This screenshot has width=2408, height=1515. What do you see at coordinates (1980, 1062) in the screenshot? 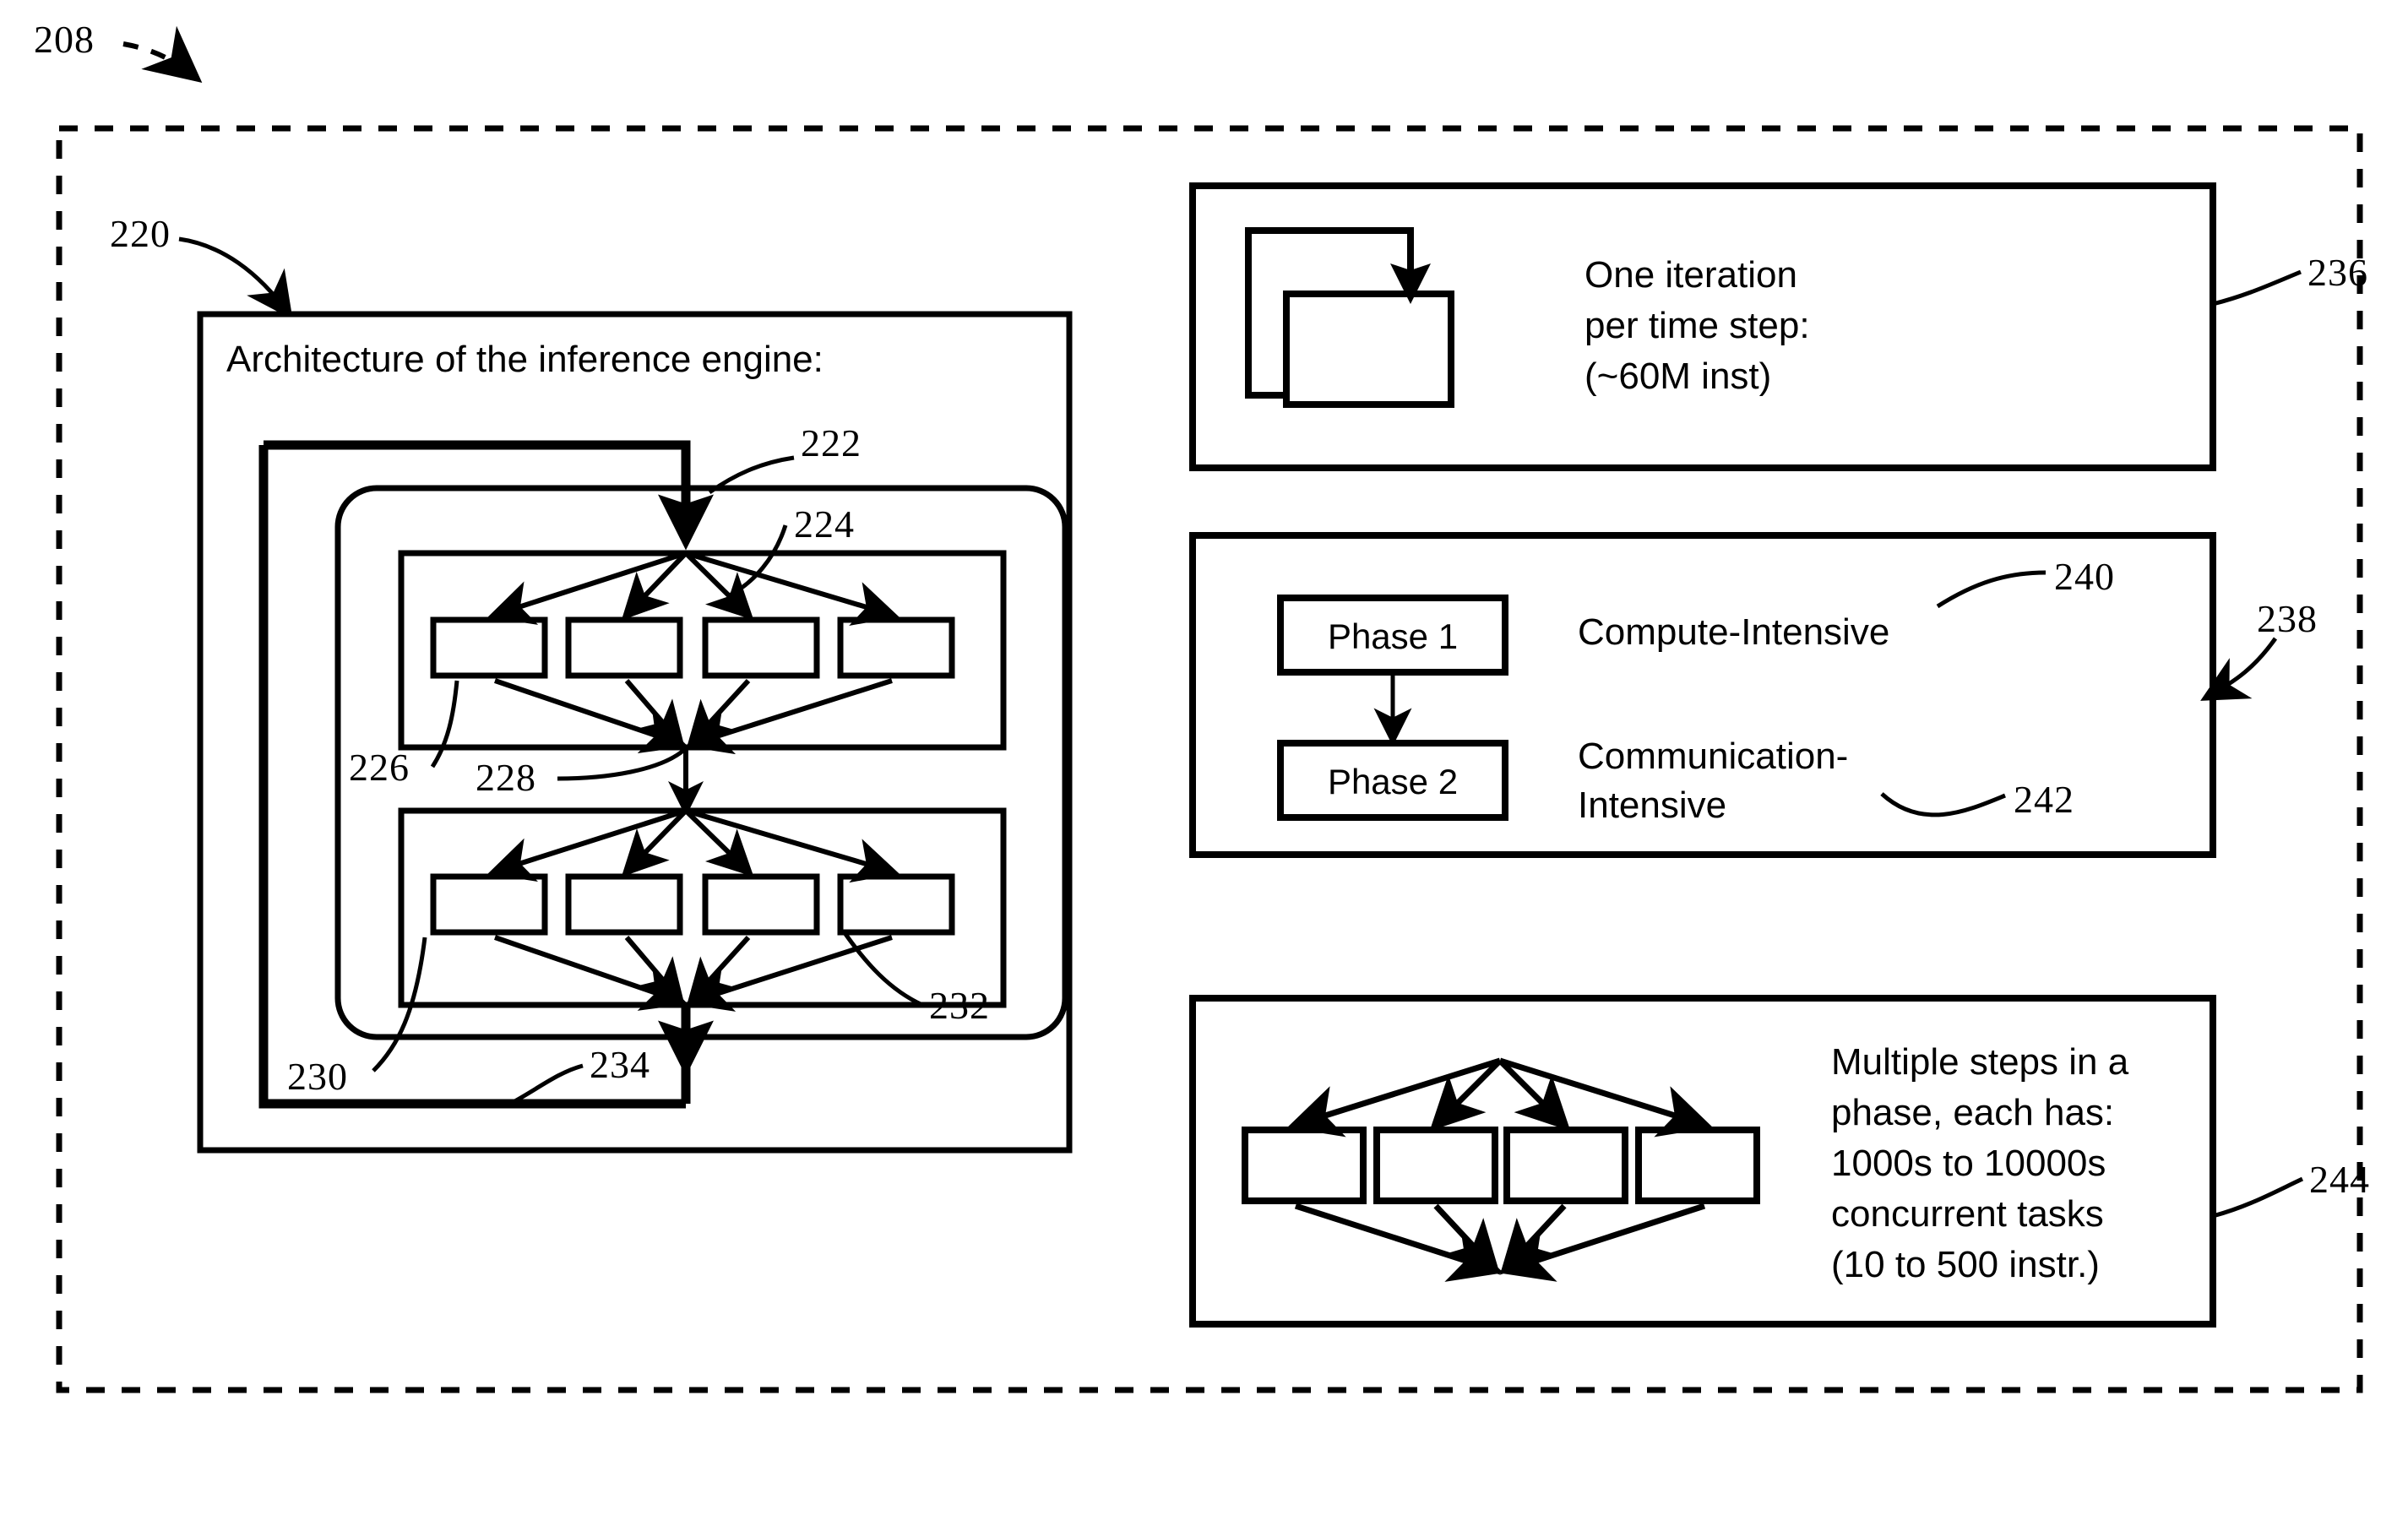
I see `panel-244-line-1: Multiple steps in a` at bounding box center [1980, 1062].